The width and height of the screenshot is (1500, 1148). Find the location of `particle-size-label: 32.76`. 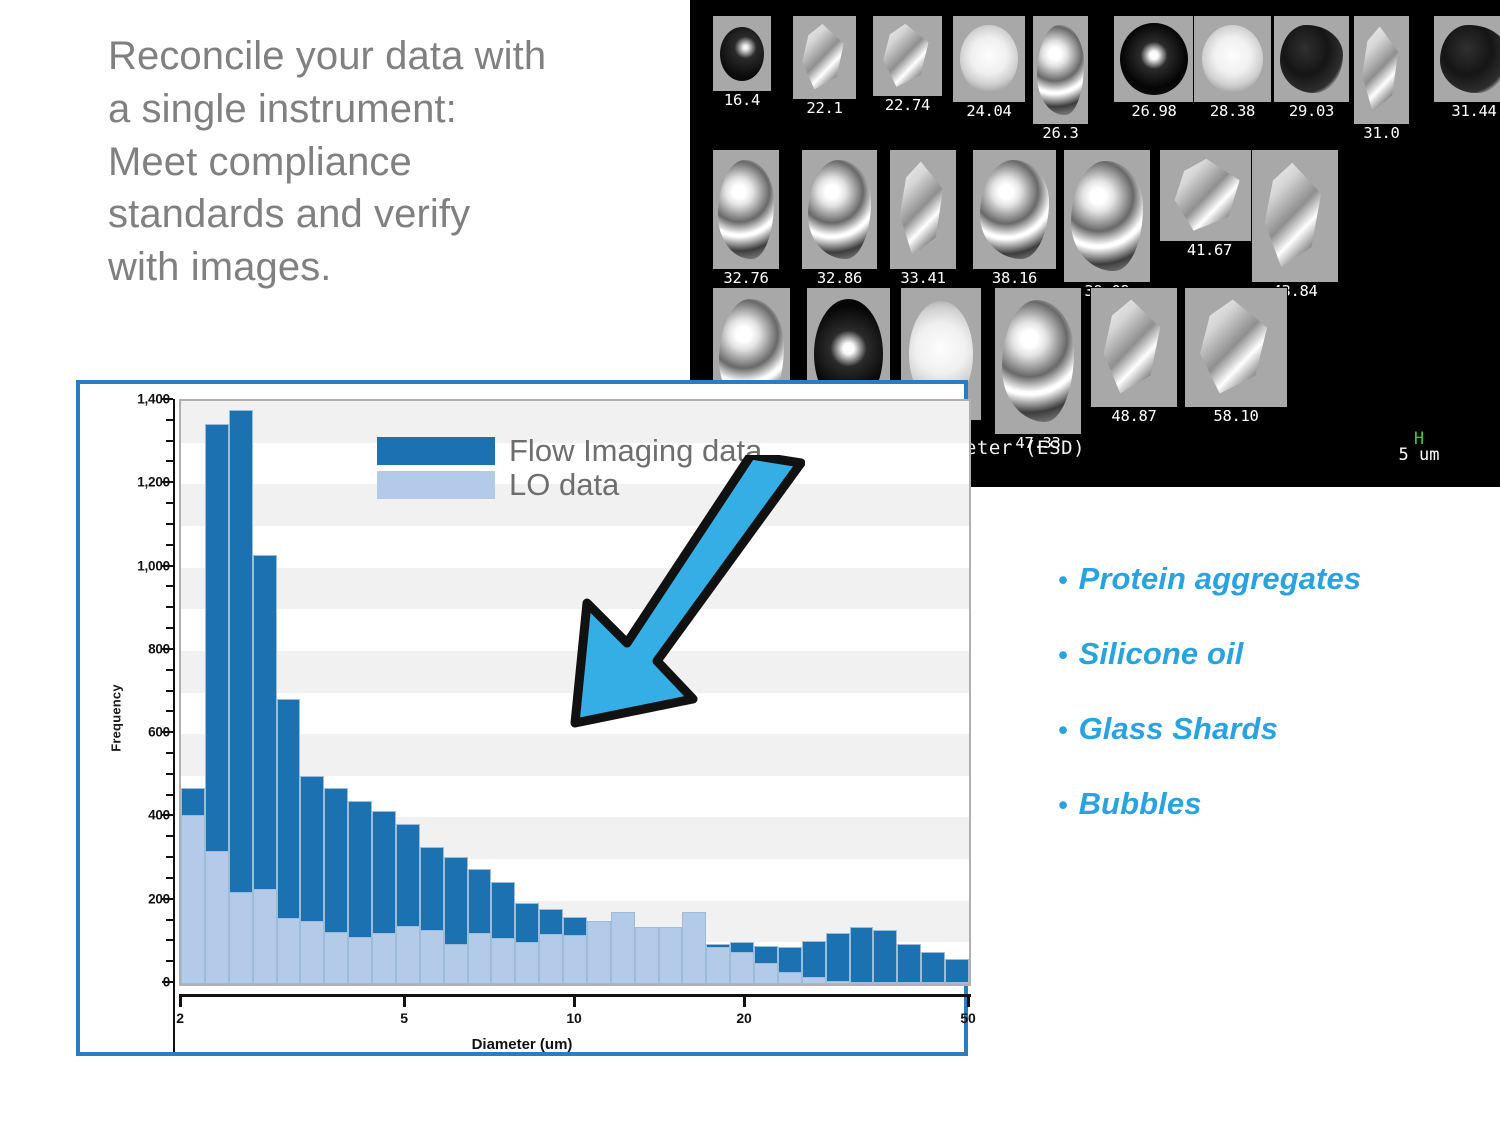

particle-size-label: 32.76 is located at coordinates (746, 278).